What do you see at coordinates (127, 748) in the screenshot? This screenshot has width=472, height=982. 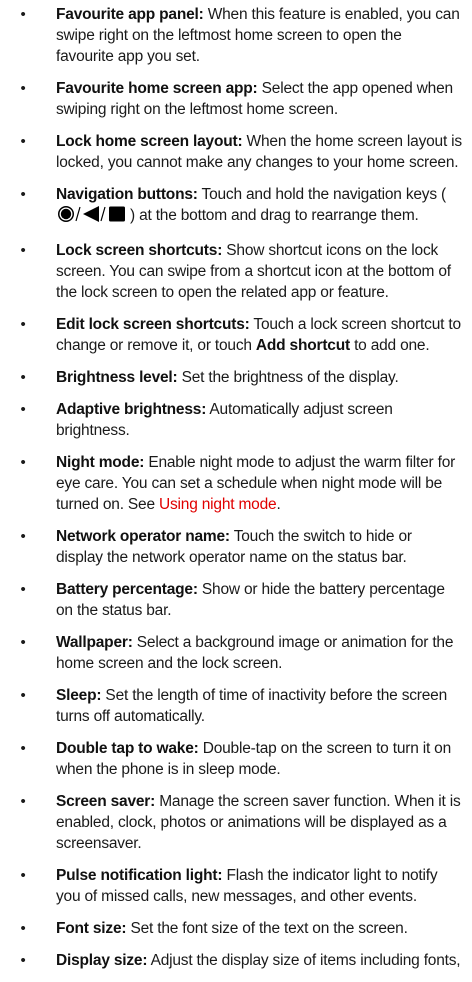 I see `term-label: Double tap to wake:` at bounding box center [127, 748].